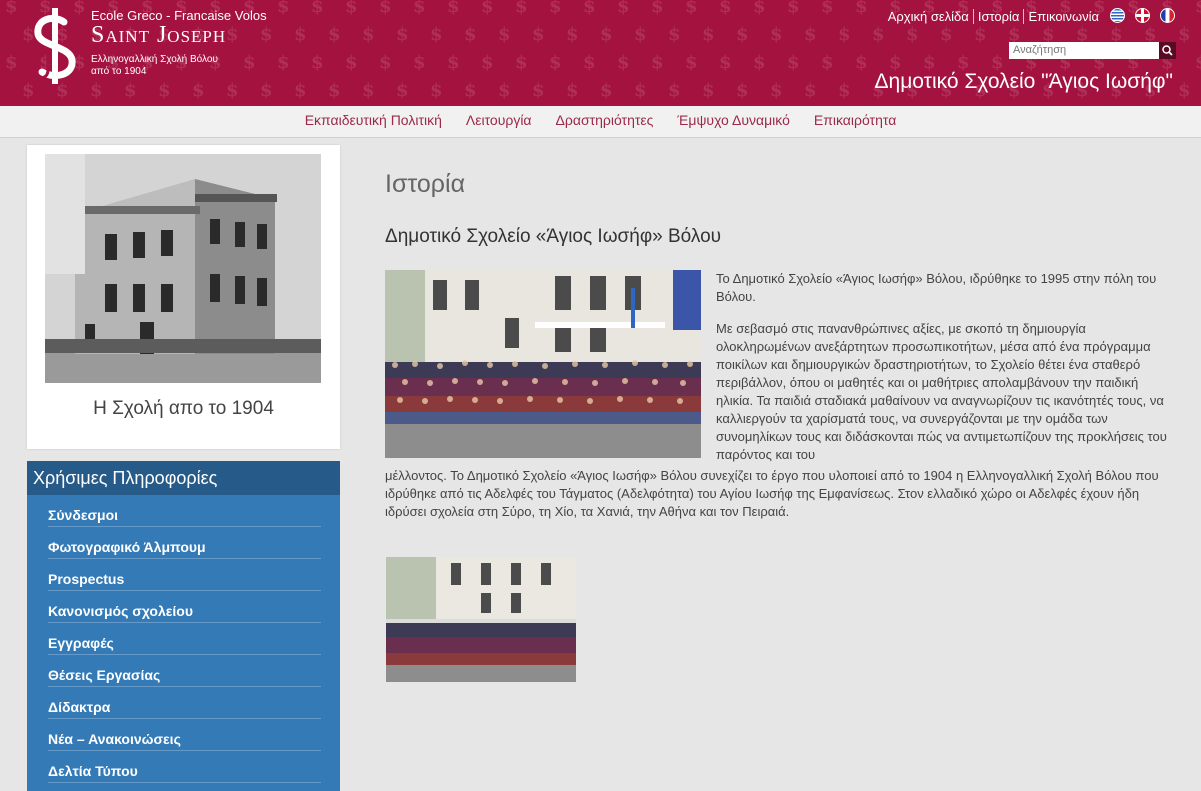  I want to click on info-link-jobs: Θέσεις Εργασίας, so click(184, 671).